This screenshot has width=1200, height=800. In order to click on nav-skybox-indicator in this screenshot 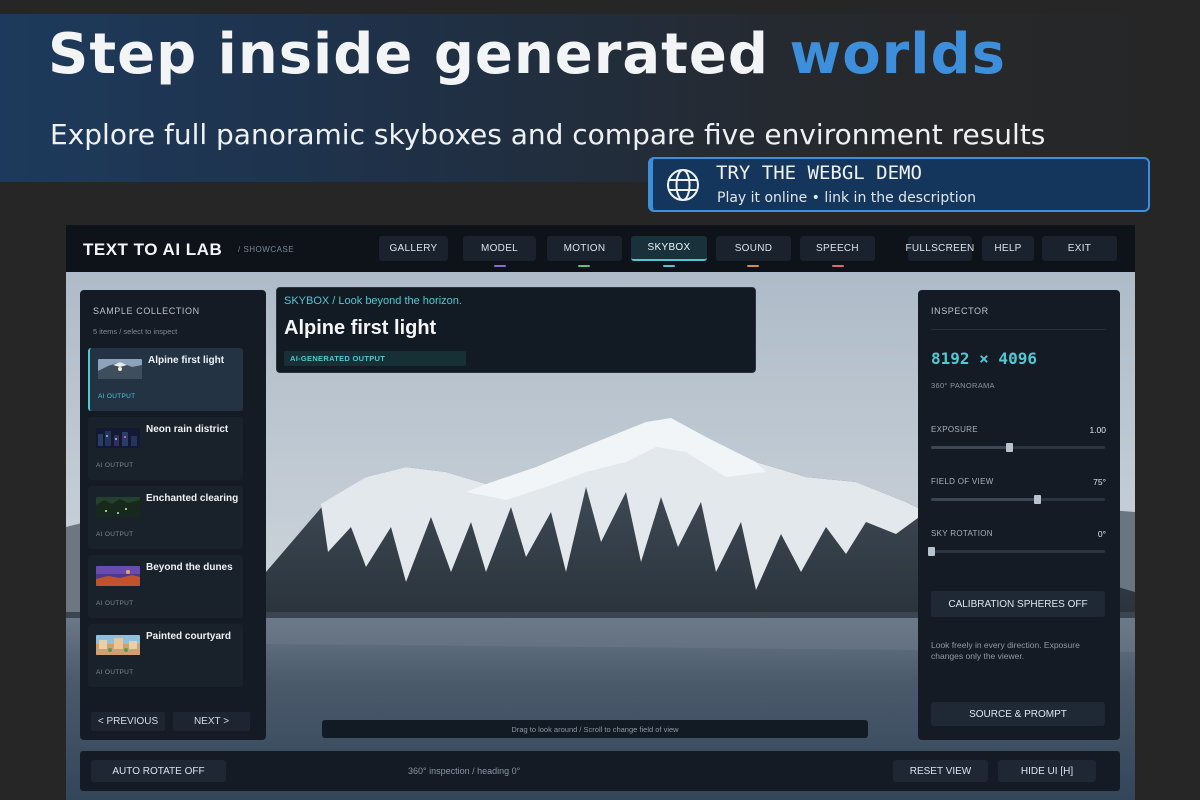, I will do `click(669, 266)`.